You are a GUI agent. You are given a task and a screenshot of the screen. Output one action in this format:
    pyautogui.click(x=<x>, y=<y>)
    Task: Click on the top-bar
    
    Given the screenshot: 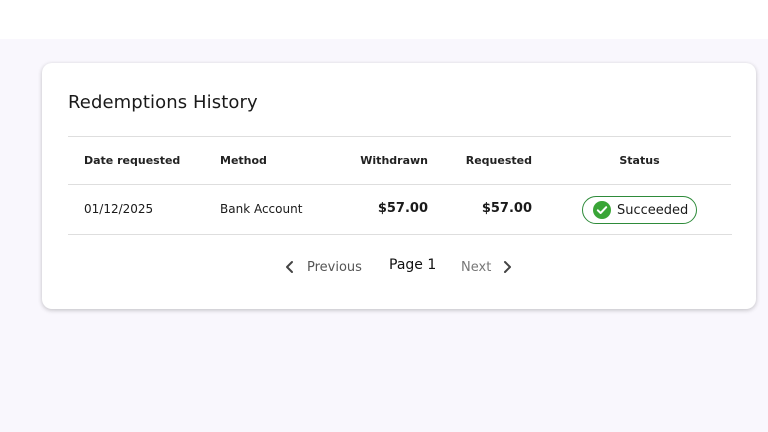 What is the action you would take?
    pyautogui.click(x=384, y=19)
    